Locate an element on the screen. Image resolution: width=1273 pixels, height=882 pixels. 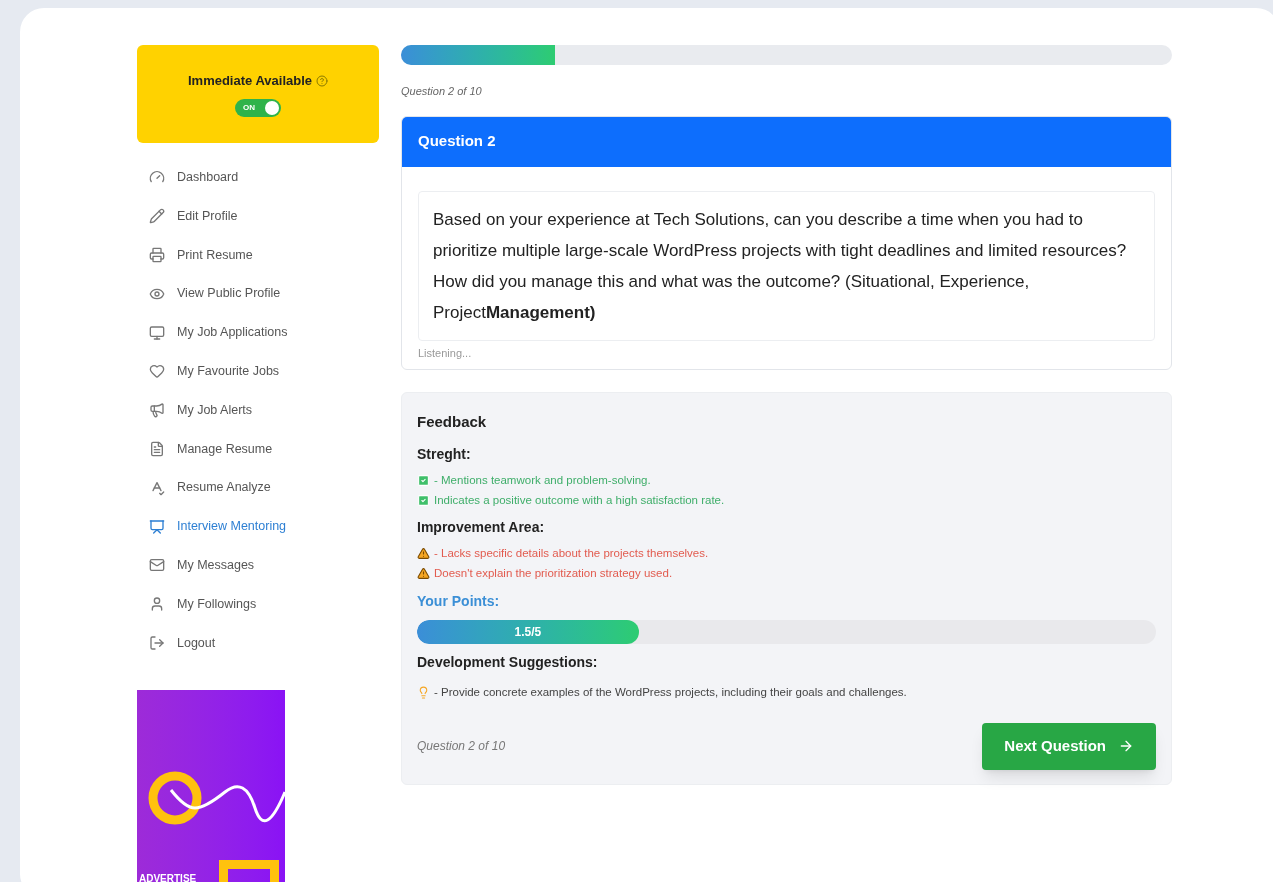
feedback-item: - Lacks specific details about the projects themselves. is located at coordinates (571, 553).